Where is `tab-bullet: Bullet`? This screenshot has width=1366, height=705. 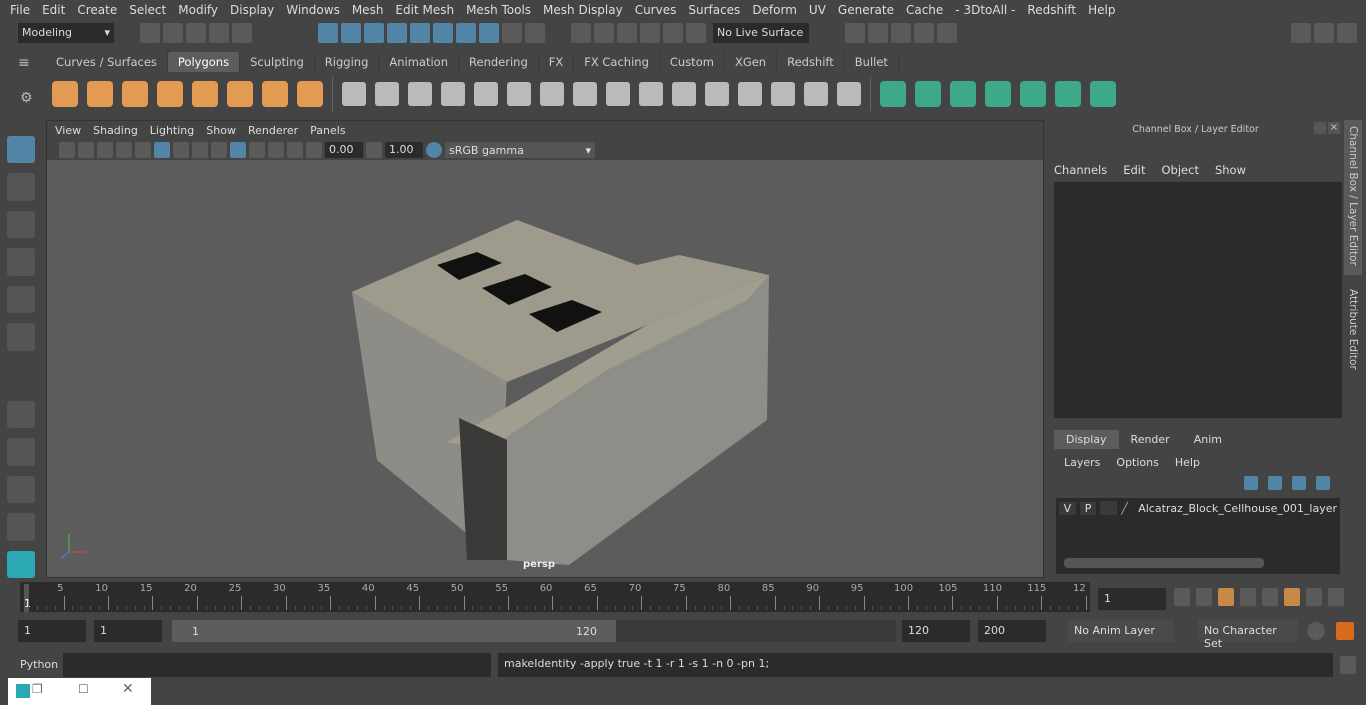 tab-bullet: Bullet is located at coordinates (872, 62).